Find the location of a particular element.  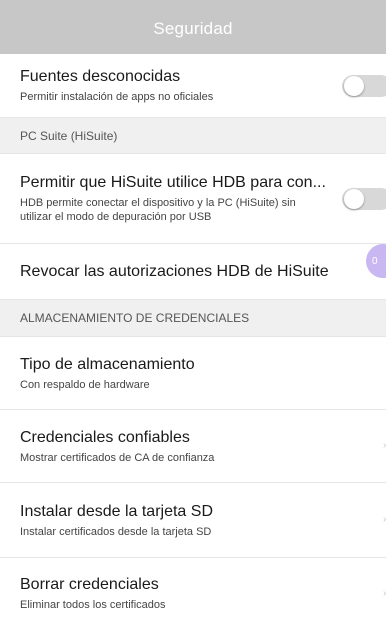

section-header-credentials: ALMACENAMIENTO DE CREDENCIALES is located at coordinates (193, 318).